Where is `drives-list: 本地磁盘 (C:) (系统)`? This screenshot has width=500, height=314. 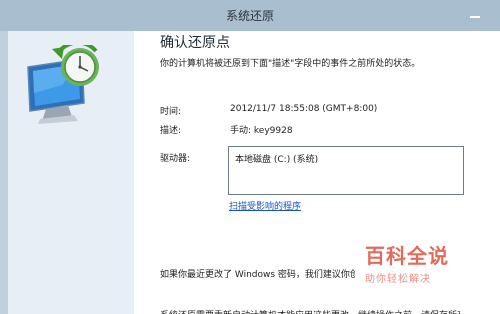 drives-list: 本地磁盘 (C:) (系统) is located at coordinates (346, 170).